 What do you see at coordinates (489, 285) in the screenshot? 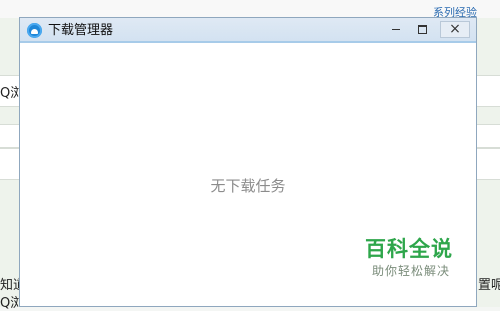
I see `background-text-fragment: 置呢` at bounding box center [489, 285].